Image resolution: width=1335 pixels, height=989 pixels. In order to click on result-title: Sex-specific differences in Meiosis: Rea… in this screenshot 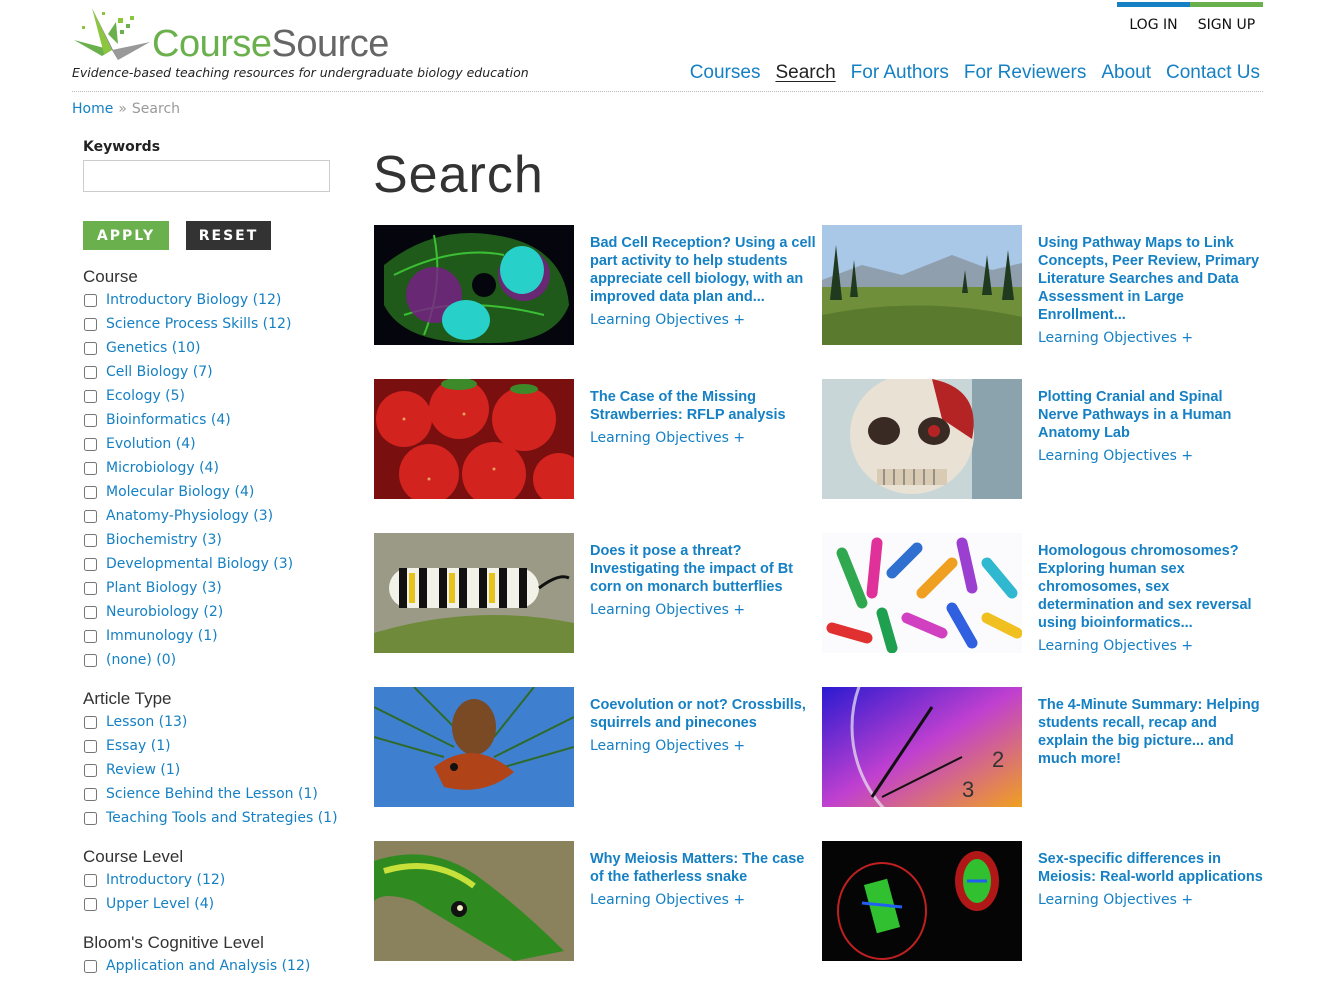, I will do `click(1151, 868)`.